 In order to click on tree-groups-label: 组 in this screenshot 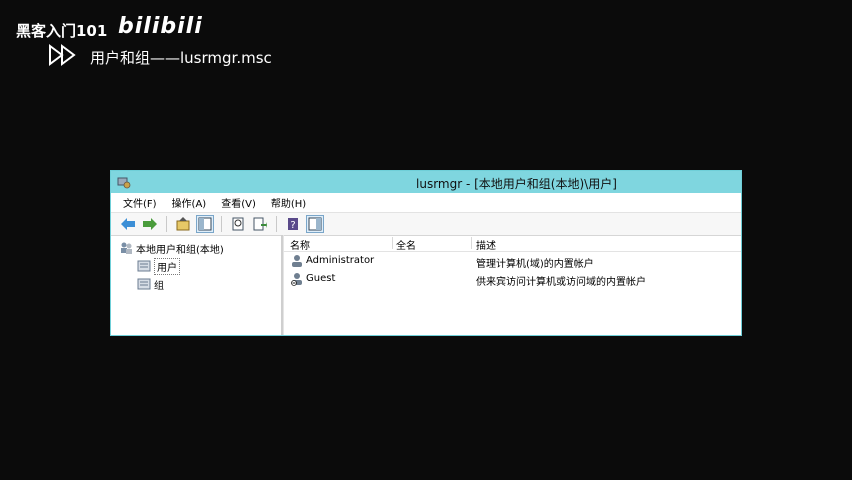, I will do `click(159, 286)`.